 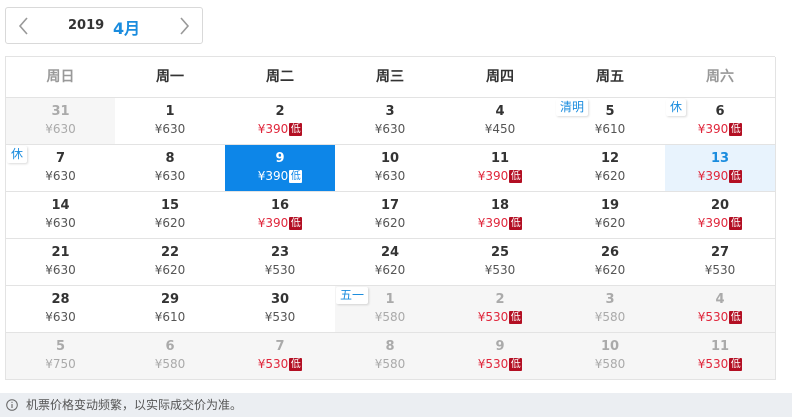 What do you see at coordinates (720, 168) in the screenshot?
I see `calendar-day: 13 ¥390 低` at bounding box center [720, 168].